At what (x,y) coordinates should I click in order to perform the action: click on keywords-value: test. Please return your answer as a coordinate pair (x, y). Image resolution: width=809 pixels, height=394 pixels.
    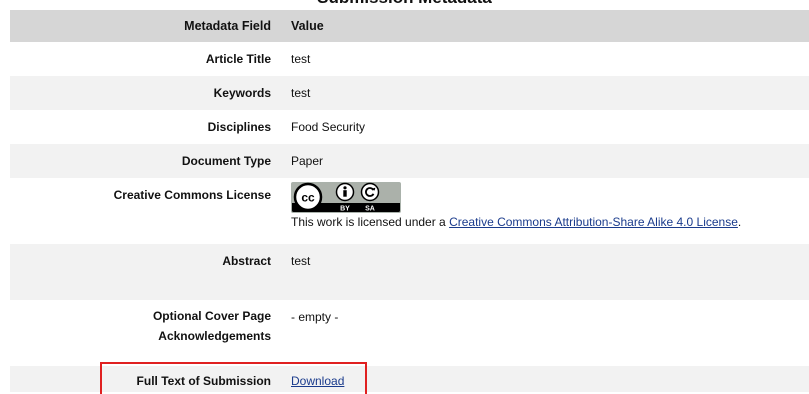
    Looking at the image, I should click on (545, 93).